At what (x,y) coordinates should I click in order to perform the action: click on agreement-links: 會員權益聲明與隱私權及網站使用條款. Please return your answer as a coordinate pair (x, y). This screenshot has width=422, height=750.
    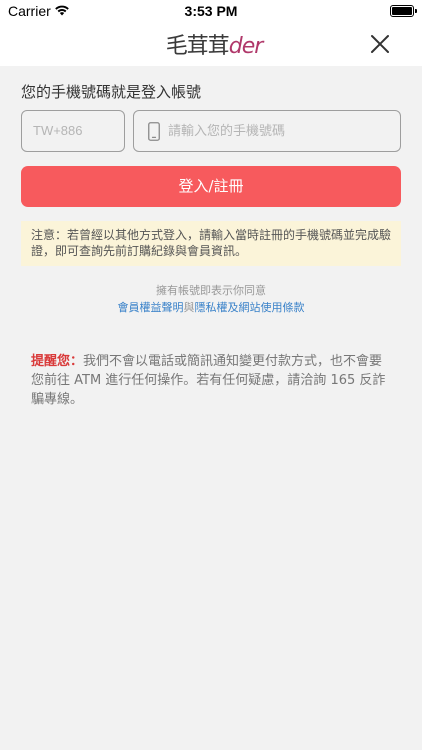
    Looking at the image, I should click on (211, 307).